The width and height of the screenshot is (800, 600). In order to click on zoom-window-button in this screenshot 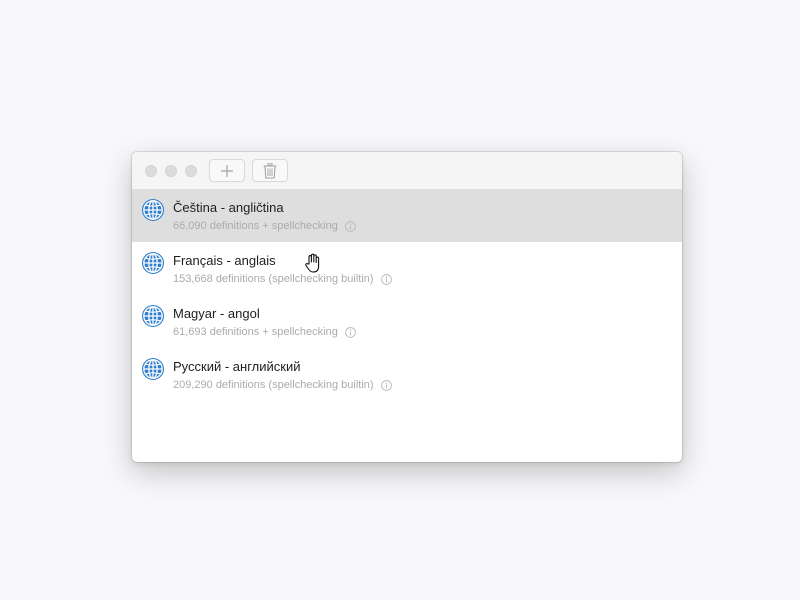, I will do `click(191, 171)`.